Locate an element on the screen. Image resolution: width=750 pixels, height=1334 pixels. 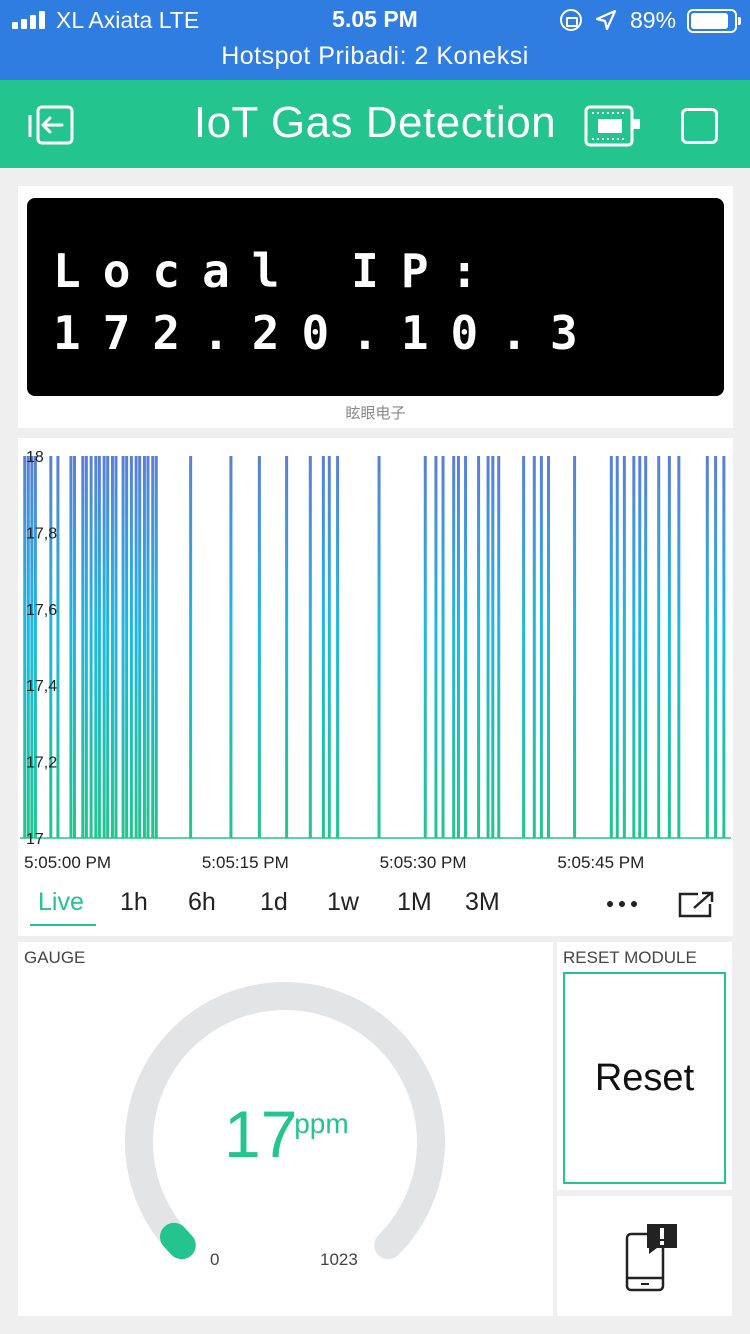
range-3m: 3M is located at coordinates (482, 902).